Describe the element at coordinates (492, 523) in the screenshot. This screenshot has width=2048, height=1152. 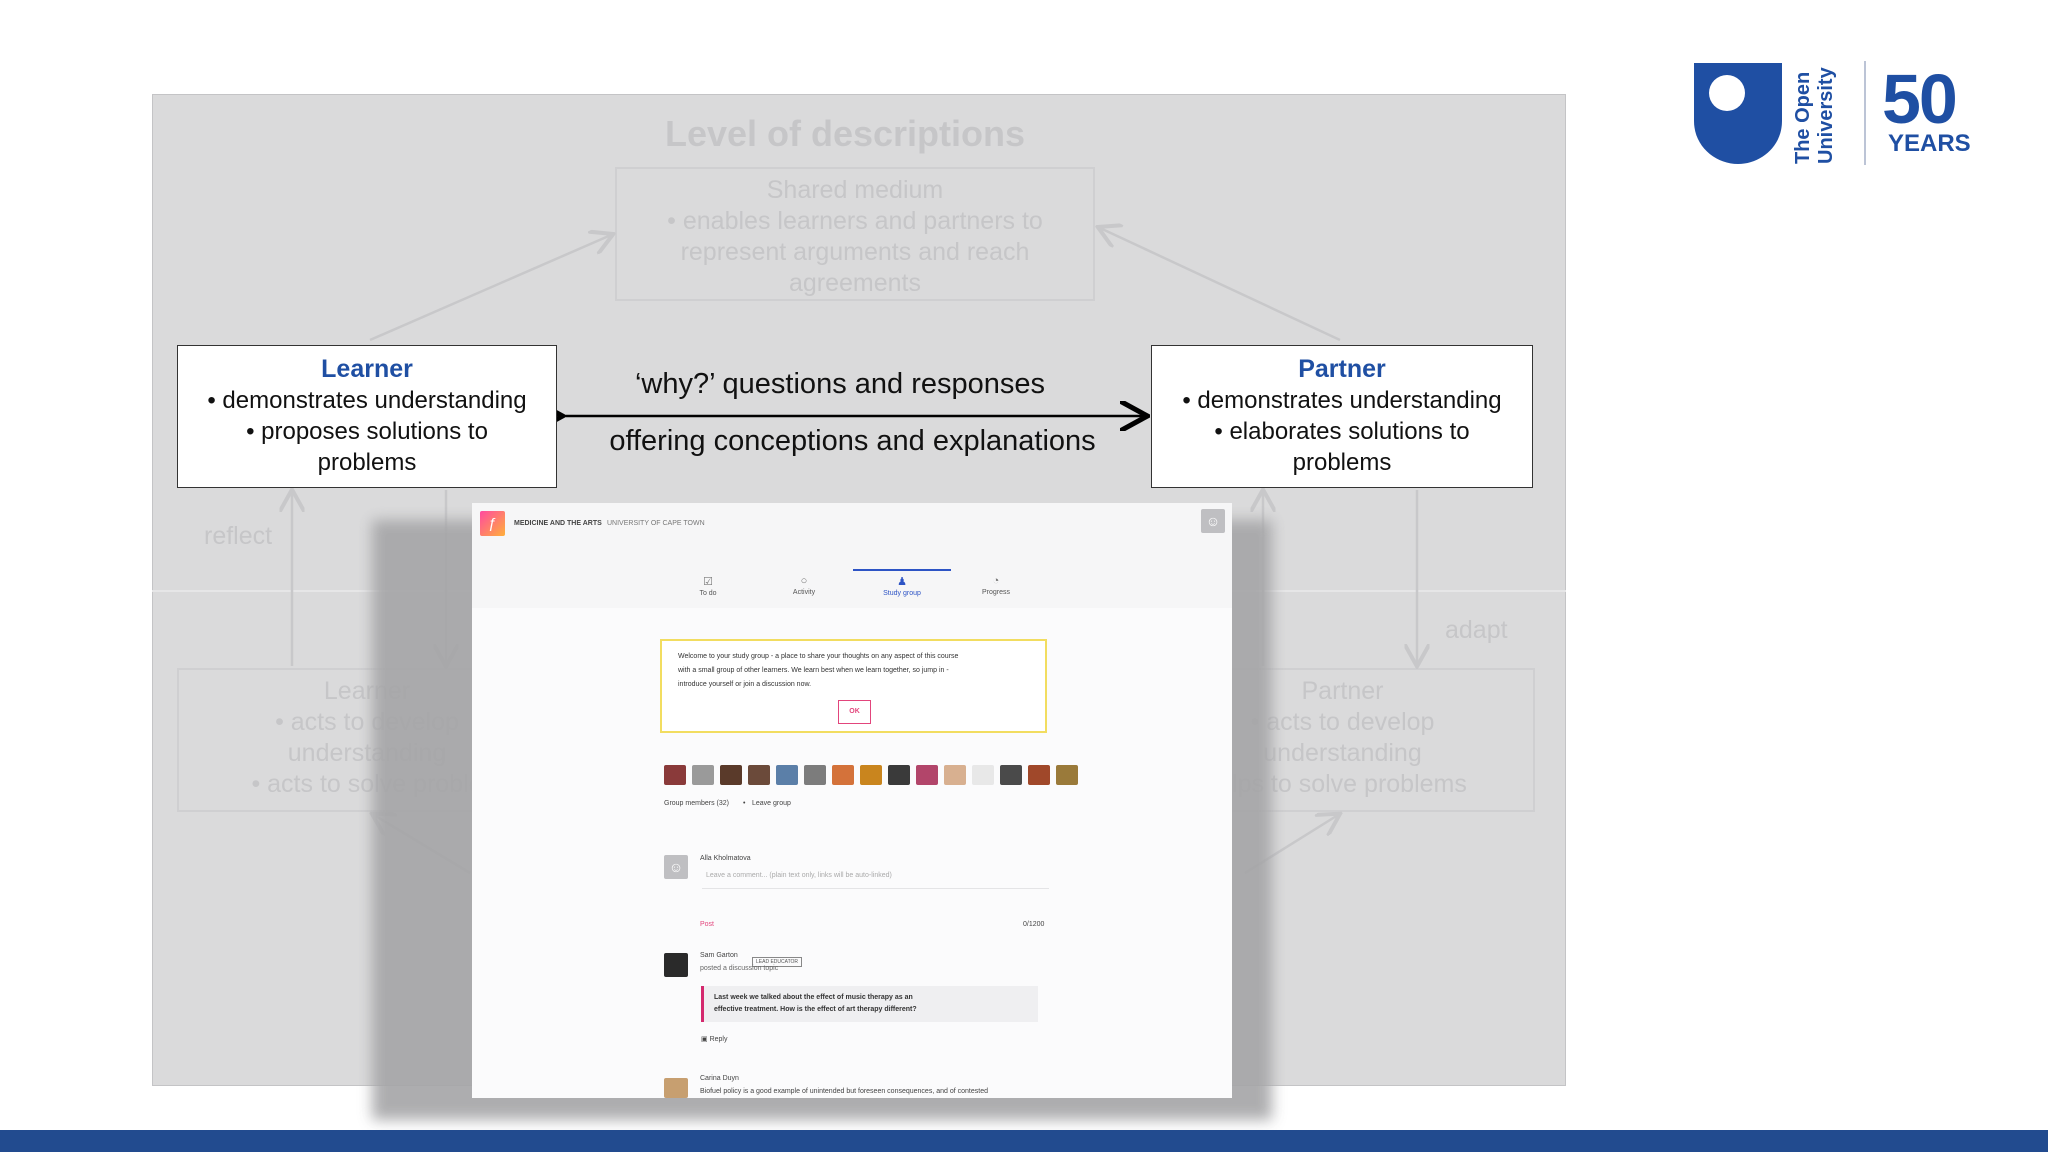
I see `course-logo-icon: ƒ` at that location.